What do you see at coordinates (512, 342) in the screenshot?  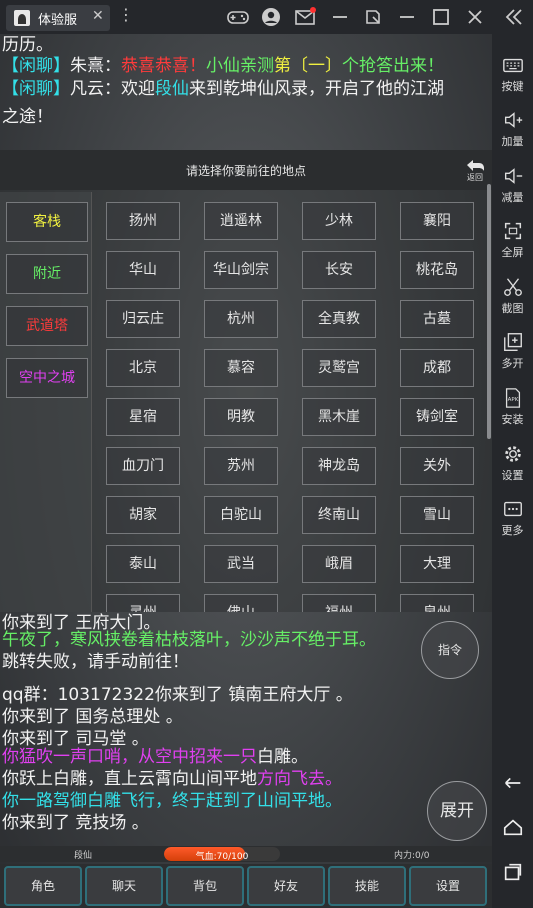 I see `multi-instance-icon` at bounding box center [512, 342].